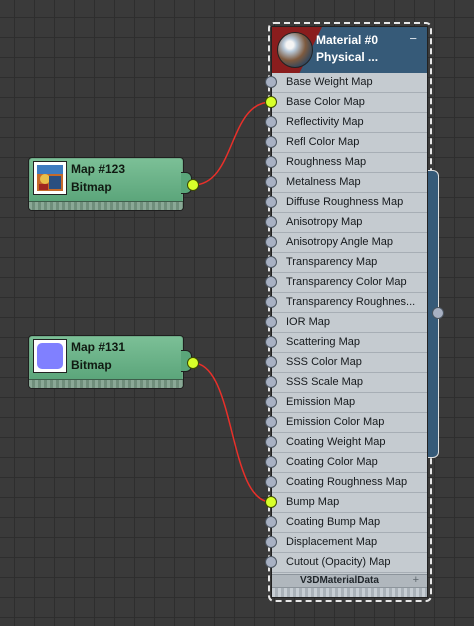  Describe the element at coordinates (193, 363) in the screenshot. I see `map-131-output-socket` at that location.